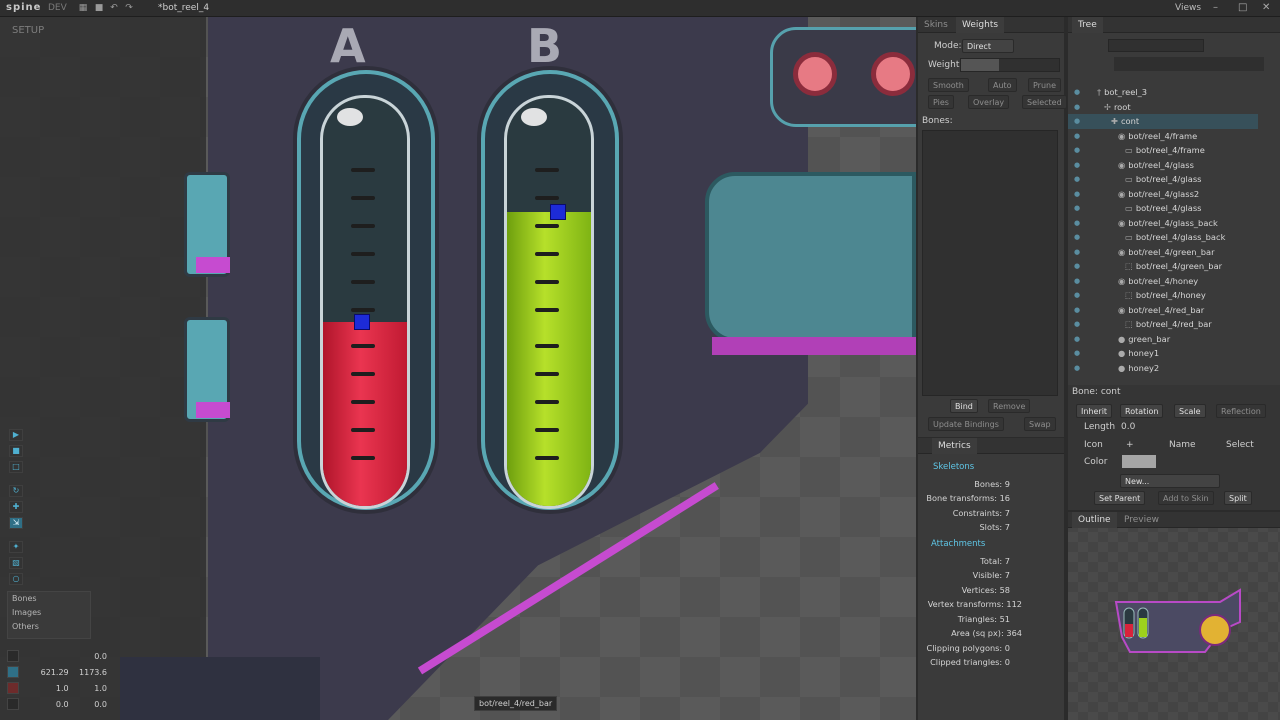 The width and height of the screenshot is (1280, 720). Describe the element at coordinates (16, 579) in the screenshot. I see `tool-others-icon: ○` at that location.